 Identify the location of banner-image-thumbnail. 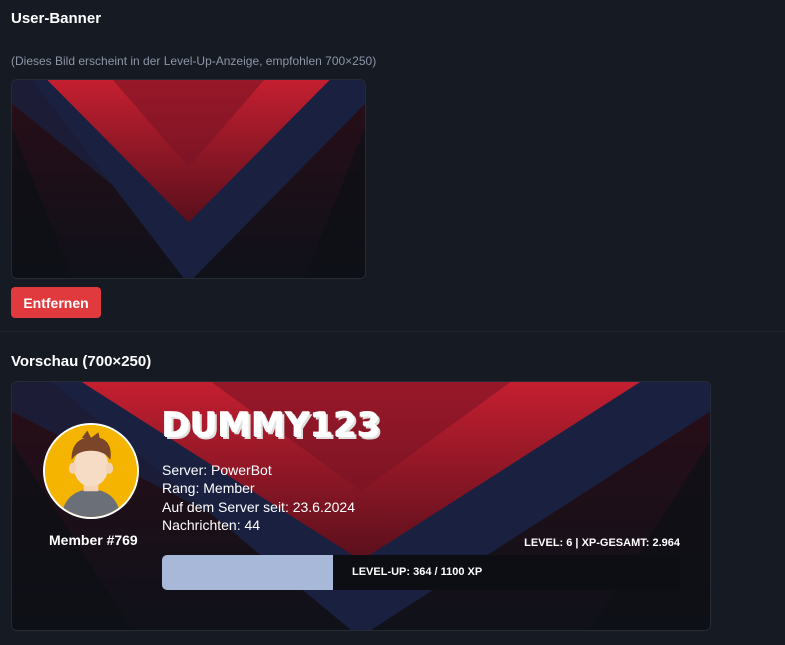
(188, 179).